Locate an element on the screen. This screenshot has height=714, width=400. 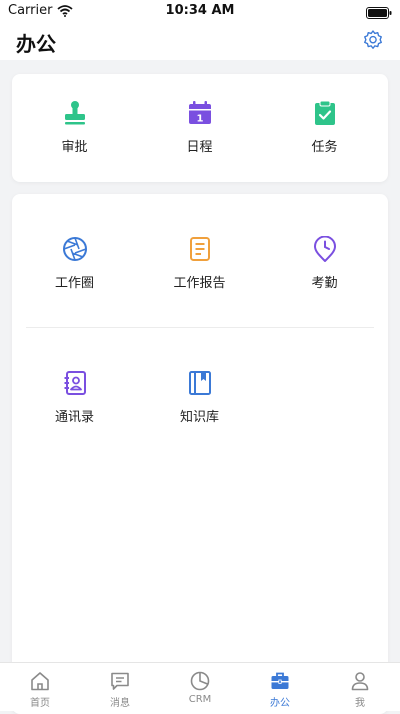
tab-label: CRM is located at coordinates (200, 699).